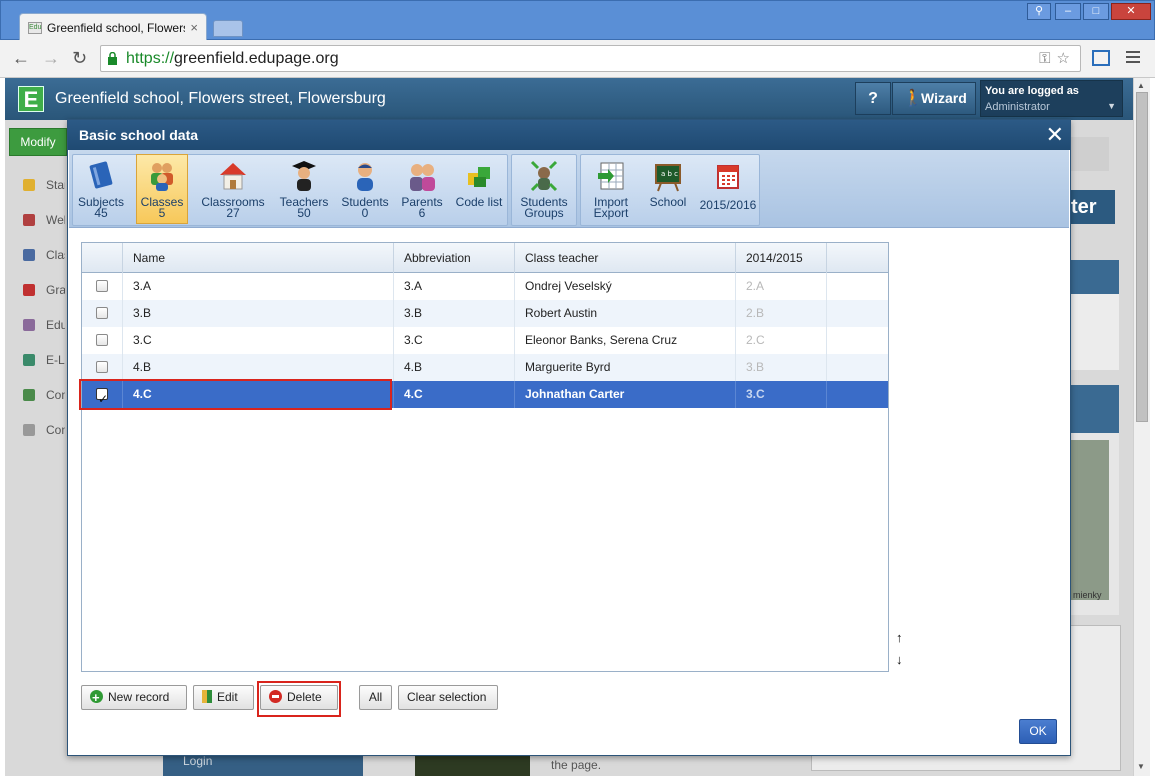  What do you see at coordinates (544, 190) in the screenshot?
I see `students-groups-button: Students Groups` at bounding box center [544, 190].